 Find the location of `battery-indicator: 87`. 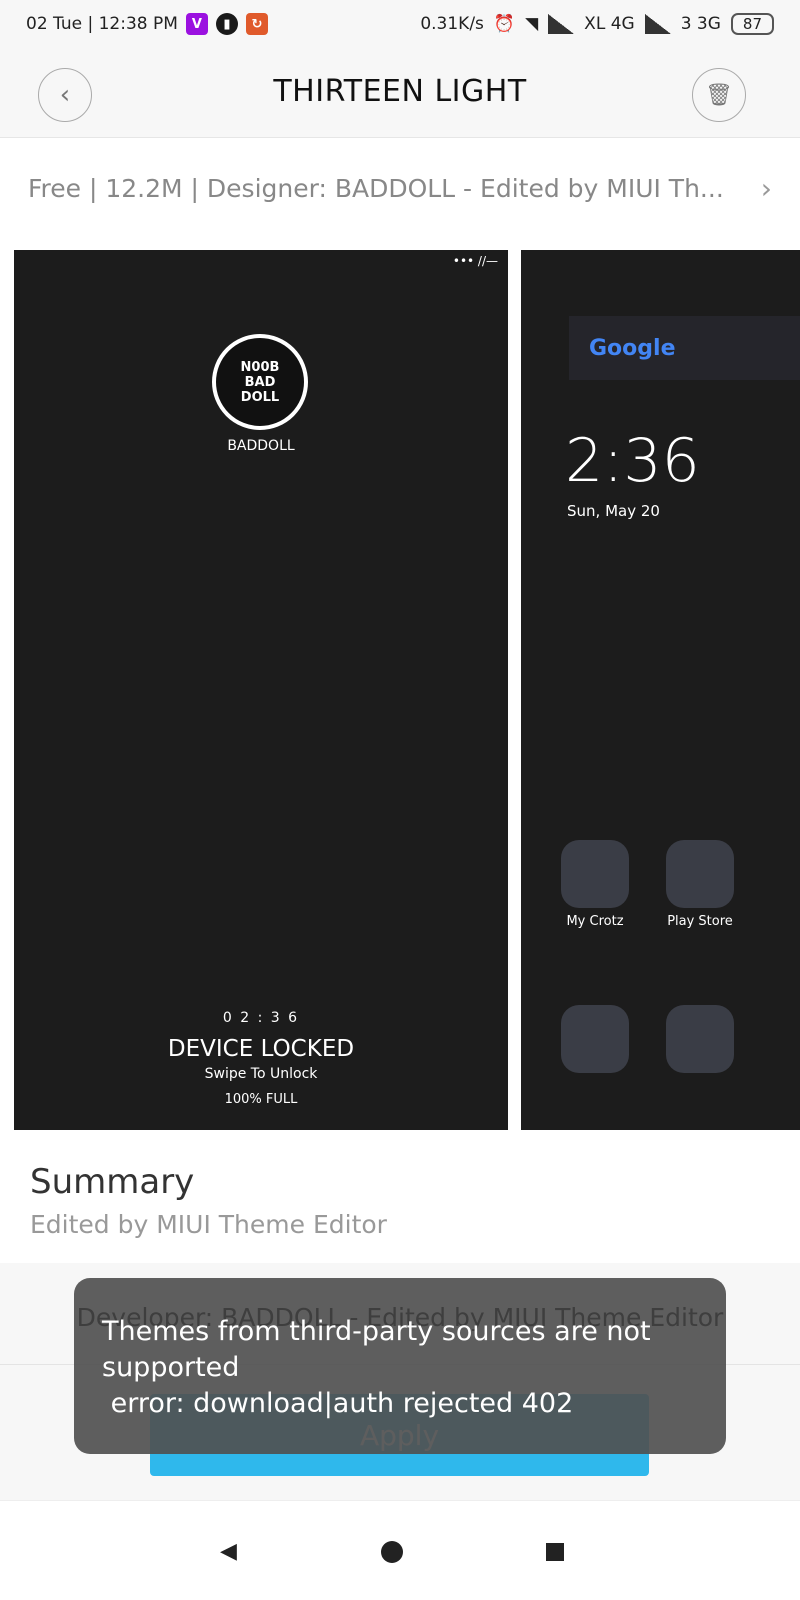

battery-indicator: 87 is located at coordinates (752, 24).